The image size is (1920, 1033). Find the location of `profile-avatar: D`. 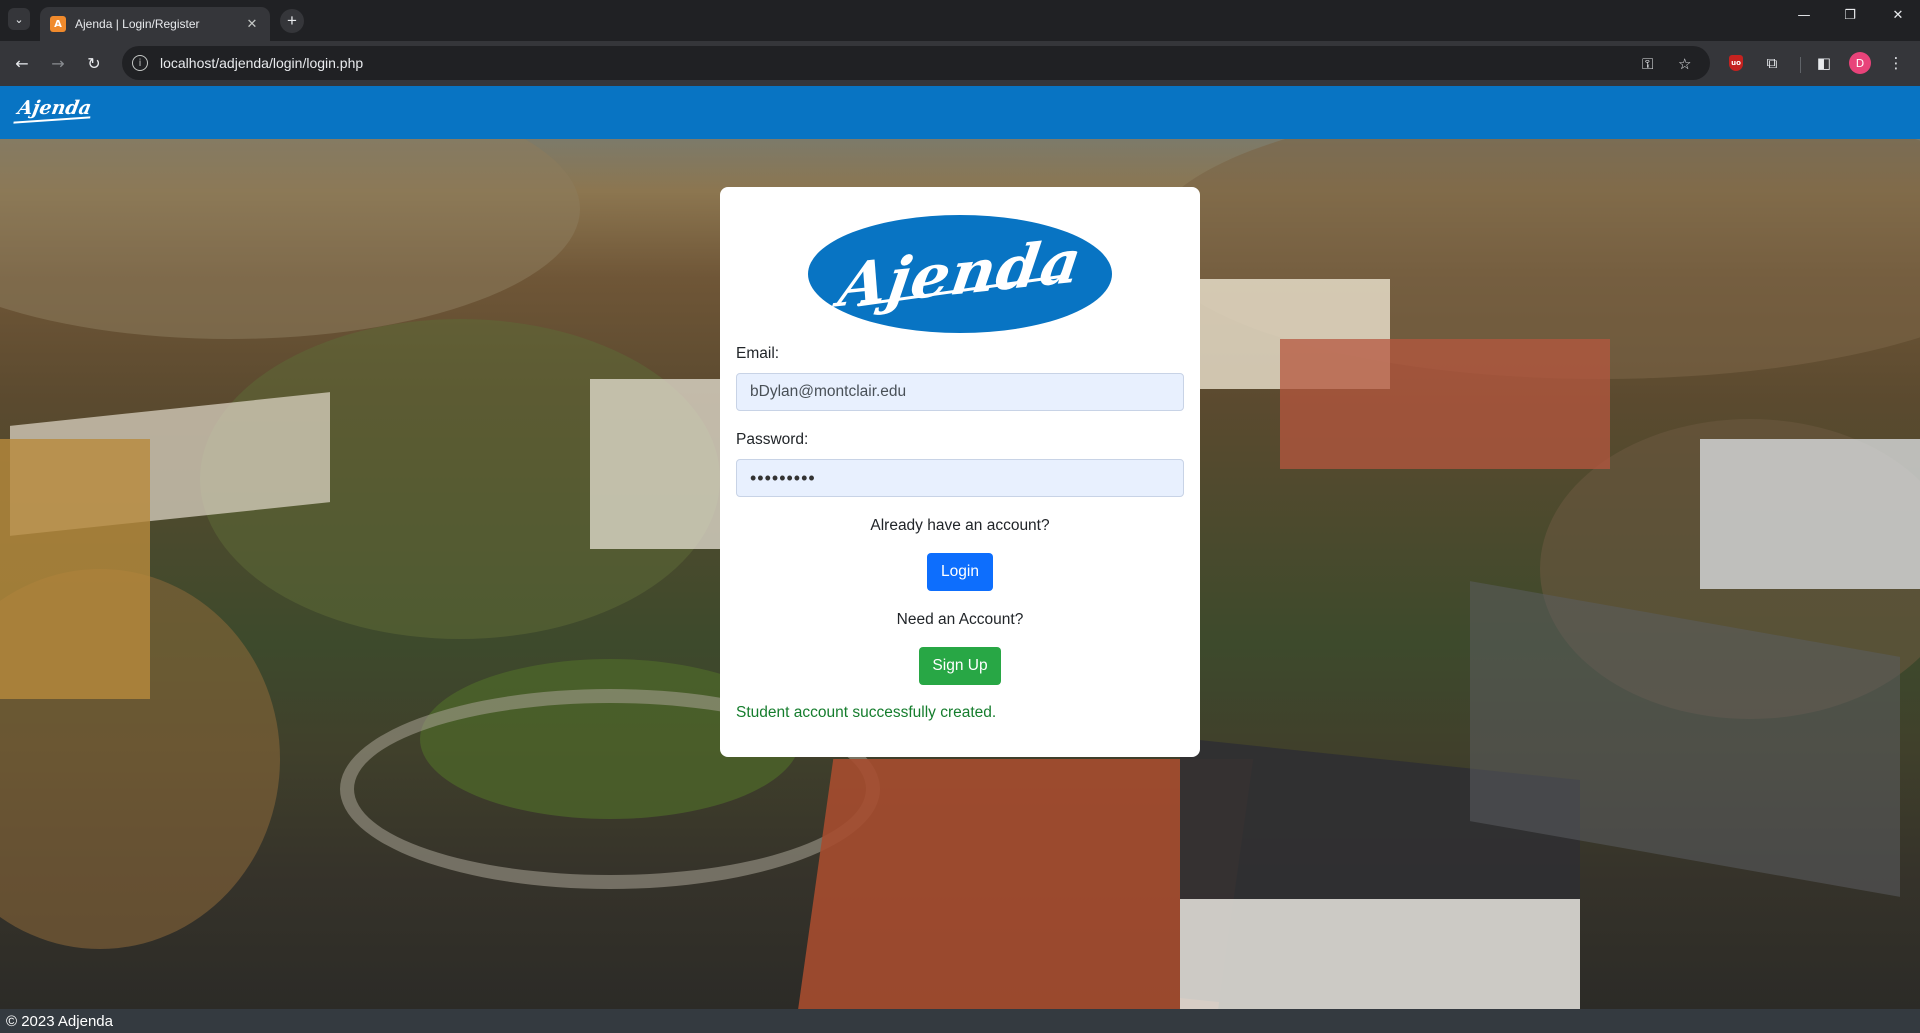

profile-avatar: D is located at coordinates (1860, 63).